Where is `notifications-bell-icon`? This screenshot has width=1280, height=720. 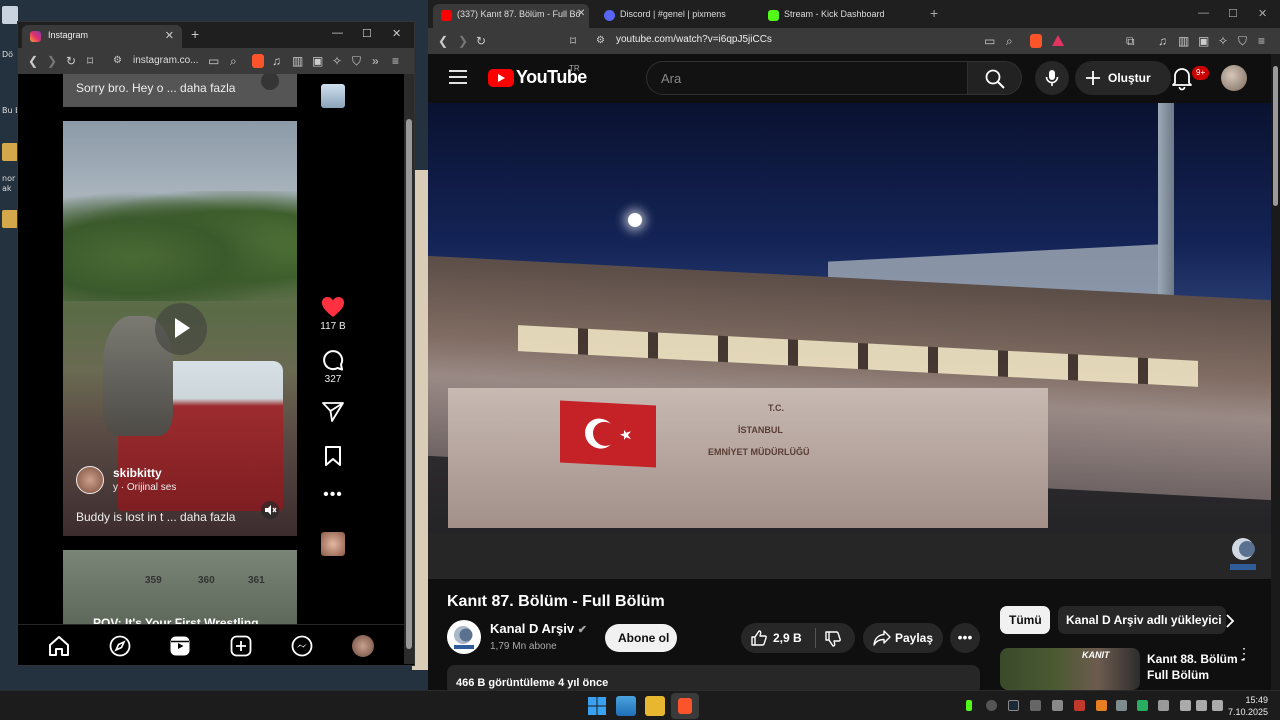
notifications-bell-icon is located at coordinates (1182, 78).